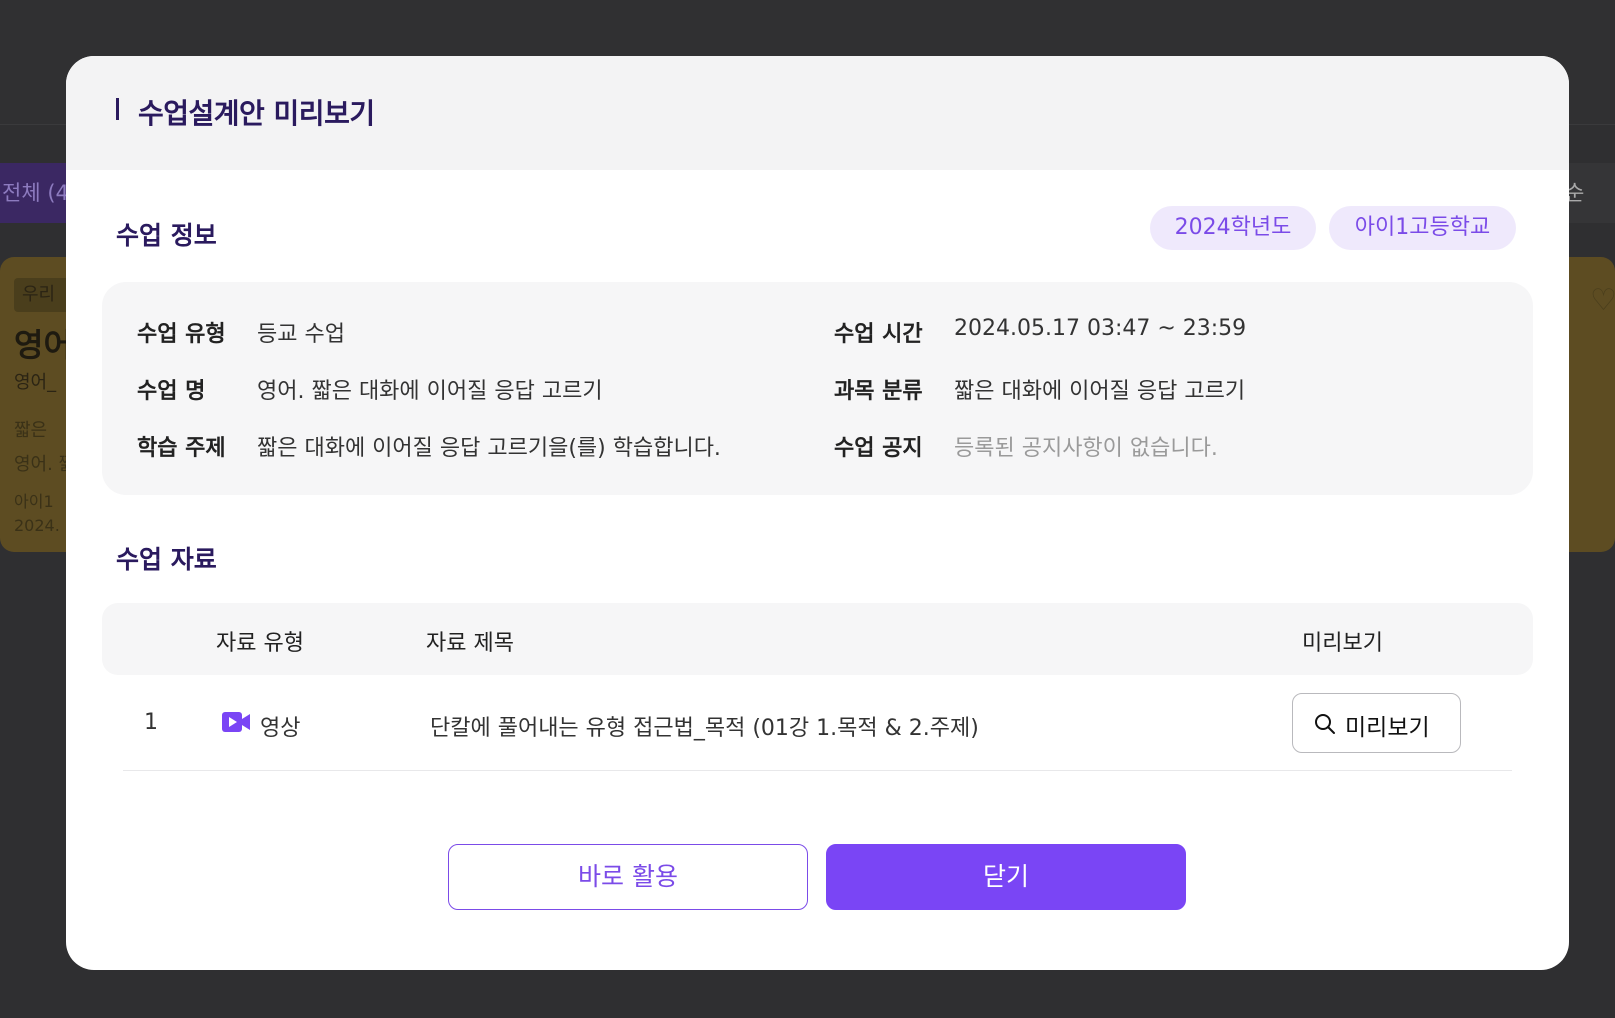 Image resolution: width=1615 pixels, height=1018 pixels. What do you see at coordinates (43, 345) in the screenshot?
I see `background-card-title: 영어` at bounding box center [43, 345].